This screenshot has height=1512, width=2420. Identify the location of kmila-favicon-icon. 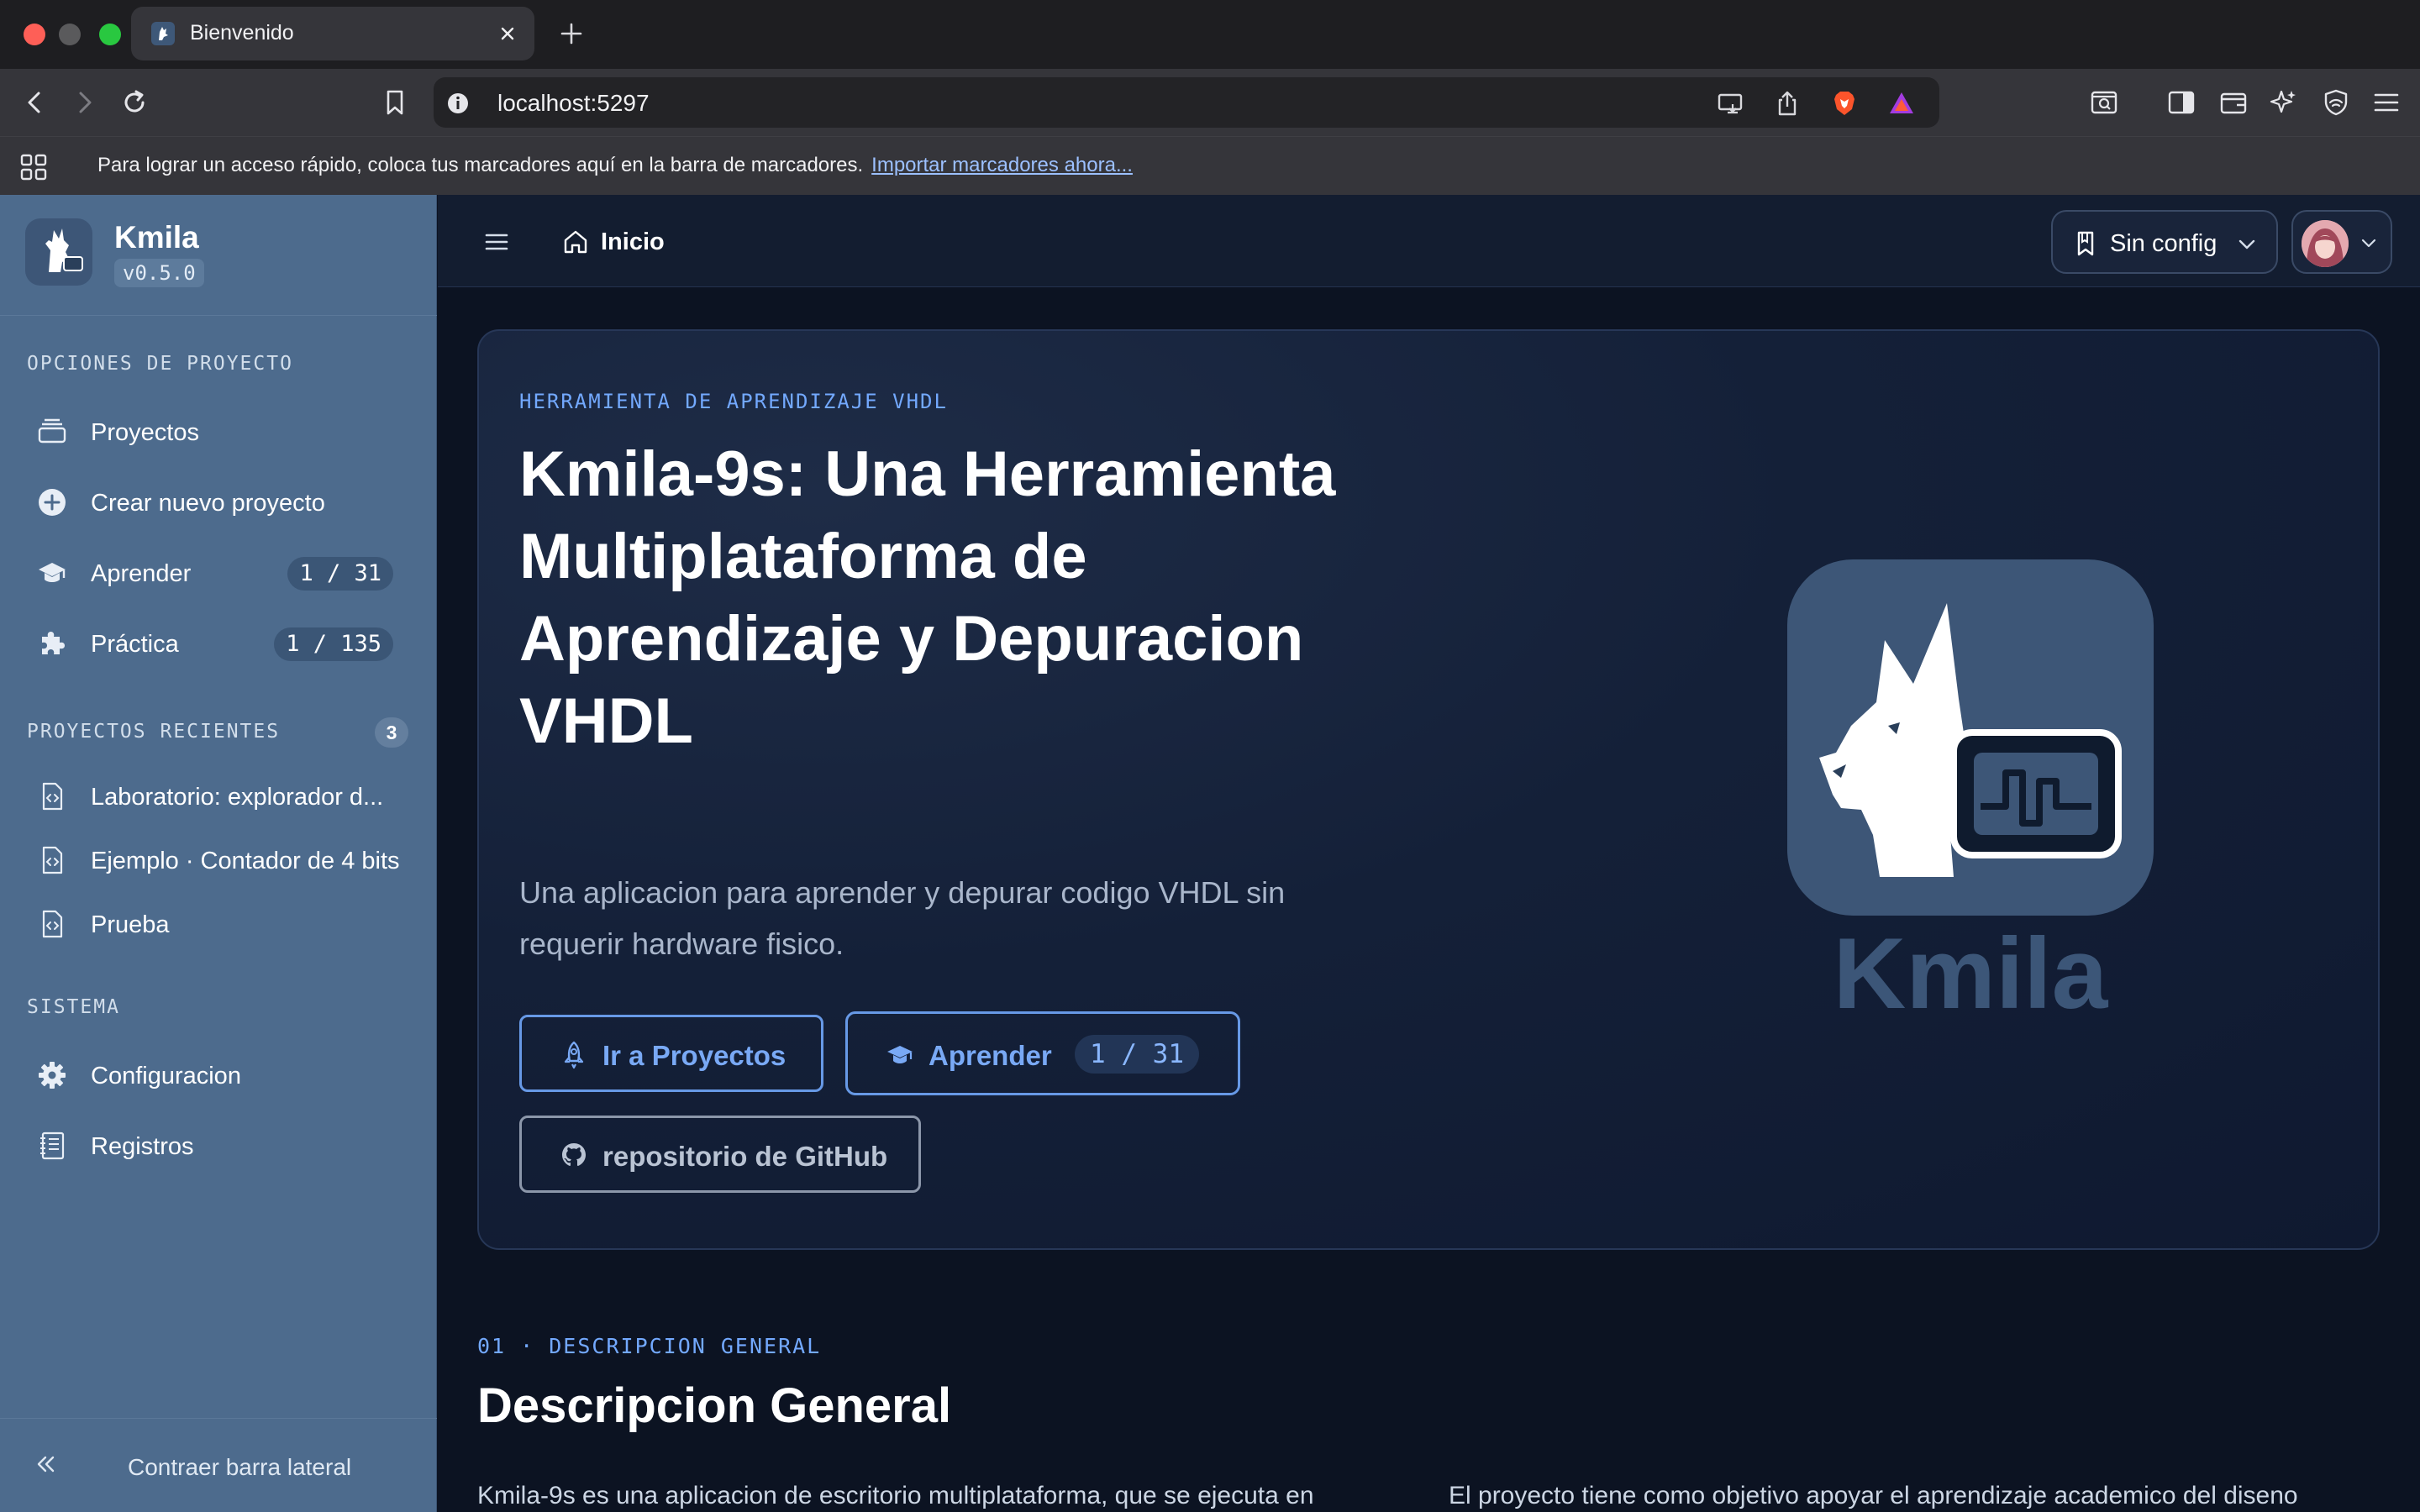
(163, 33).